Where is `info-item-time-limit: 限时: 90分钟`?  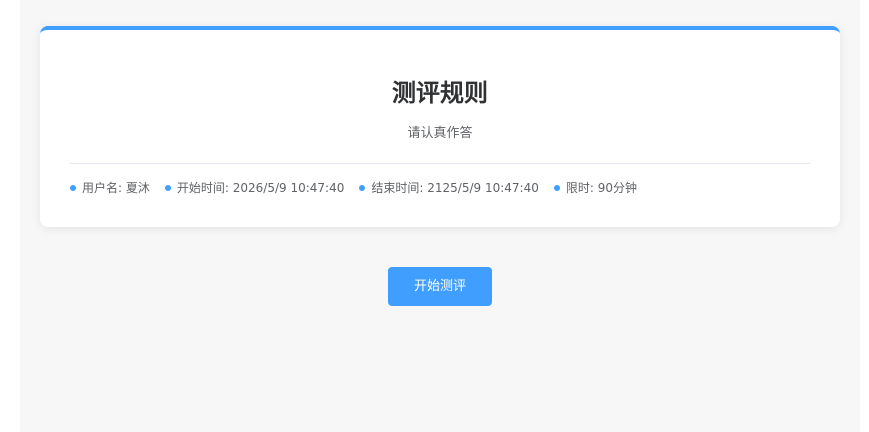
info-item-time-limit: 限时: 90分钟 is located at coordinates (595, 188).